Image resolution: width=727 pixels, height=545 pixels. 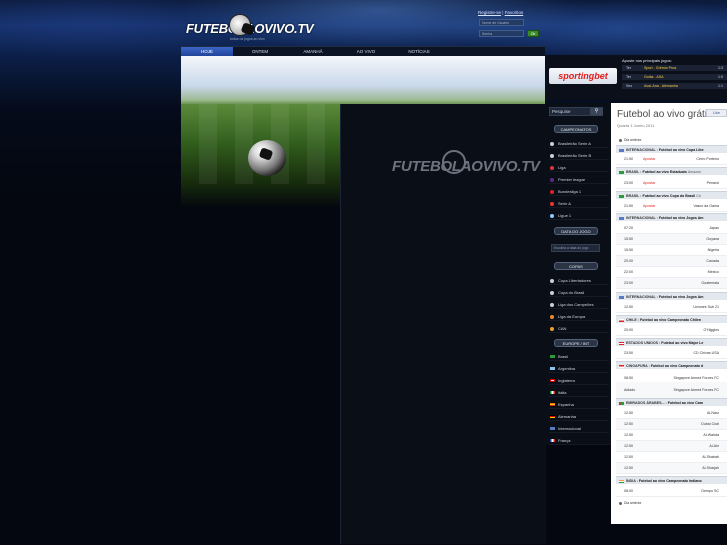 What do you see at coordinates (628, 183) in the screenshot?
I see `match-time: 23:00` at bounding box center [628, 183].